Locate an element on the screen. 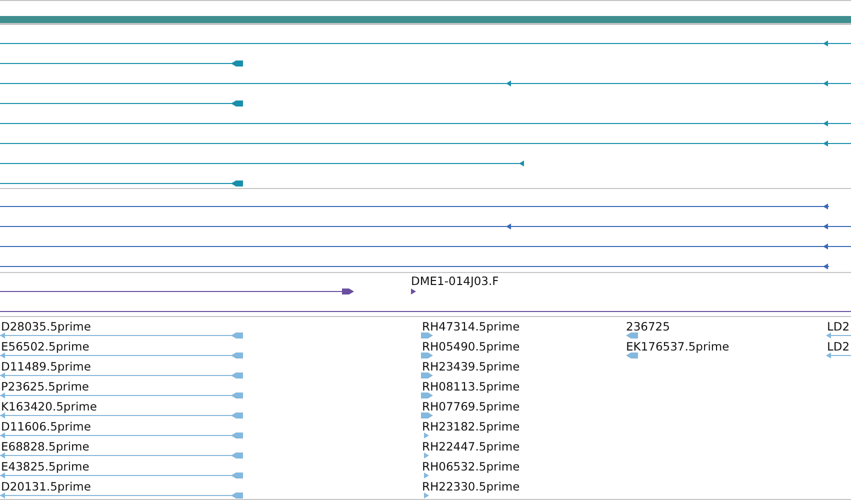 Image resolution: width=851 pixels, height=500 pixels. feature-label: RH23439.5prime is located at coordinates (471, 367).